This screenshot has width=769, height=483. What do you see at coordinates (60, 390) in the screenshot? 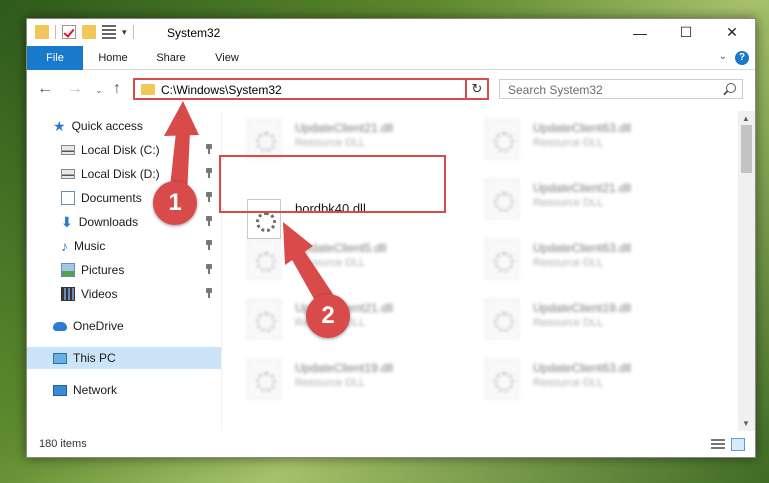
I see `network-icon` at bounding box center [60, 390].